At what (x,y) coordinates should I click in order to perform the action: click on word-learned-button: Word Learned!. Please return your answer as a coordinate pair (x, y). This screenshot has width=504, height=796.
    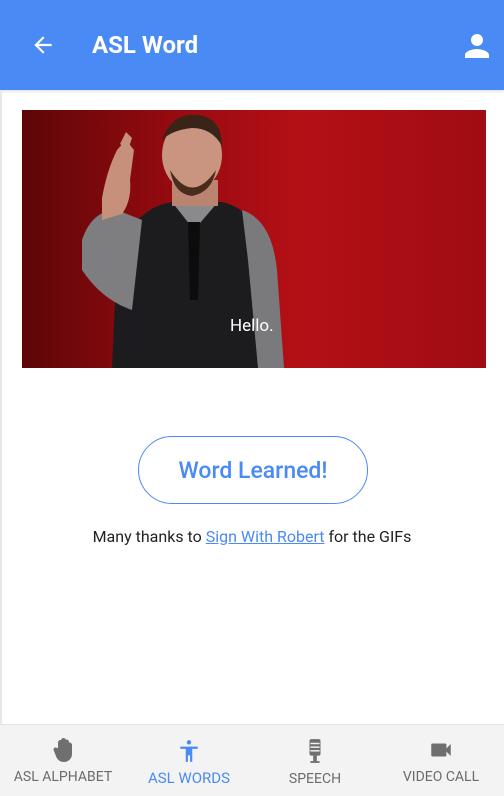
    Looking at the image, I should click on (253, 470).